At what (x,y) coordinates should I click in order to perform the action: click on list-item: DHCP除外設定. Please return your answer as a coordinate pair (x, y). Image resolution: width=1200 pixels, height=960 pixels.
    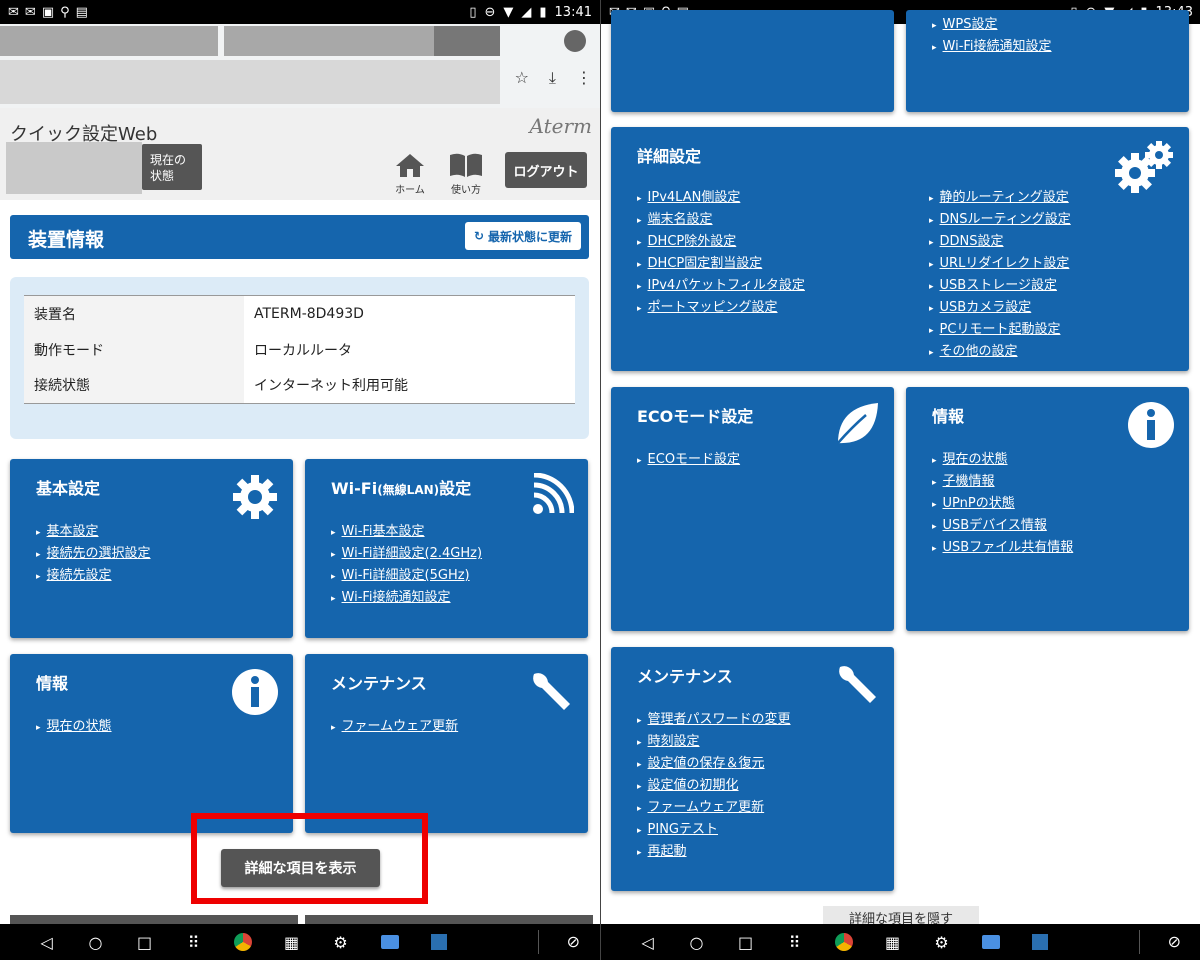
    Looking at the image, I should click on (721, 242).